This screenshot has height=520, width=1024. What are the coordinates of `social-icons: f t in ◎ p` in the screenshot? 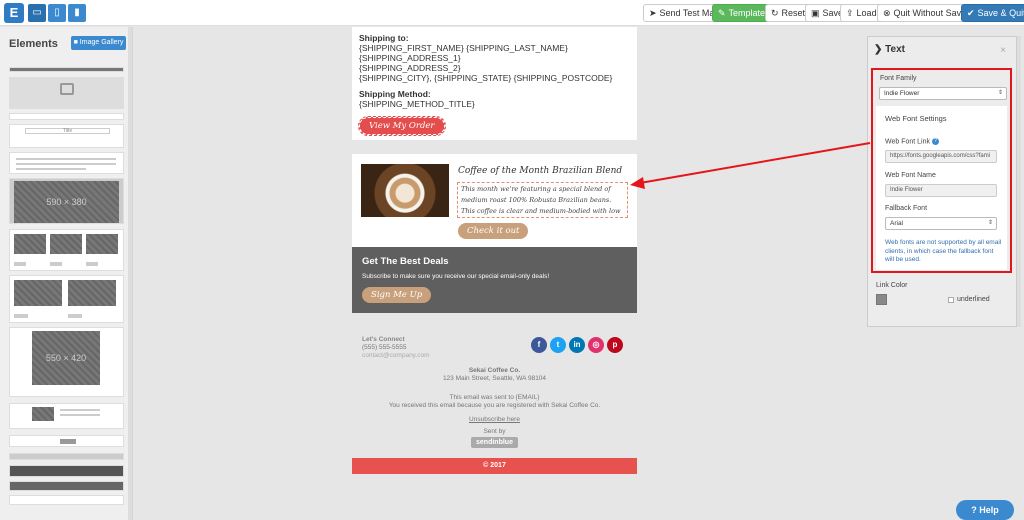 It's located at (577, 345).